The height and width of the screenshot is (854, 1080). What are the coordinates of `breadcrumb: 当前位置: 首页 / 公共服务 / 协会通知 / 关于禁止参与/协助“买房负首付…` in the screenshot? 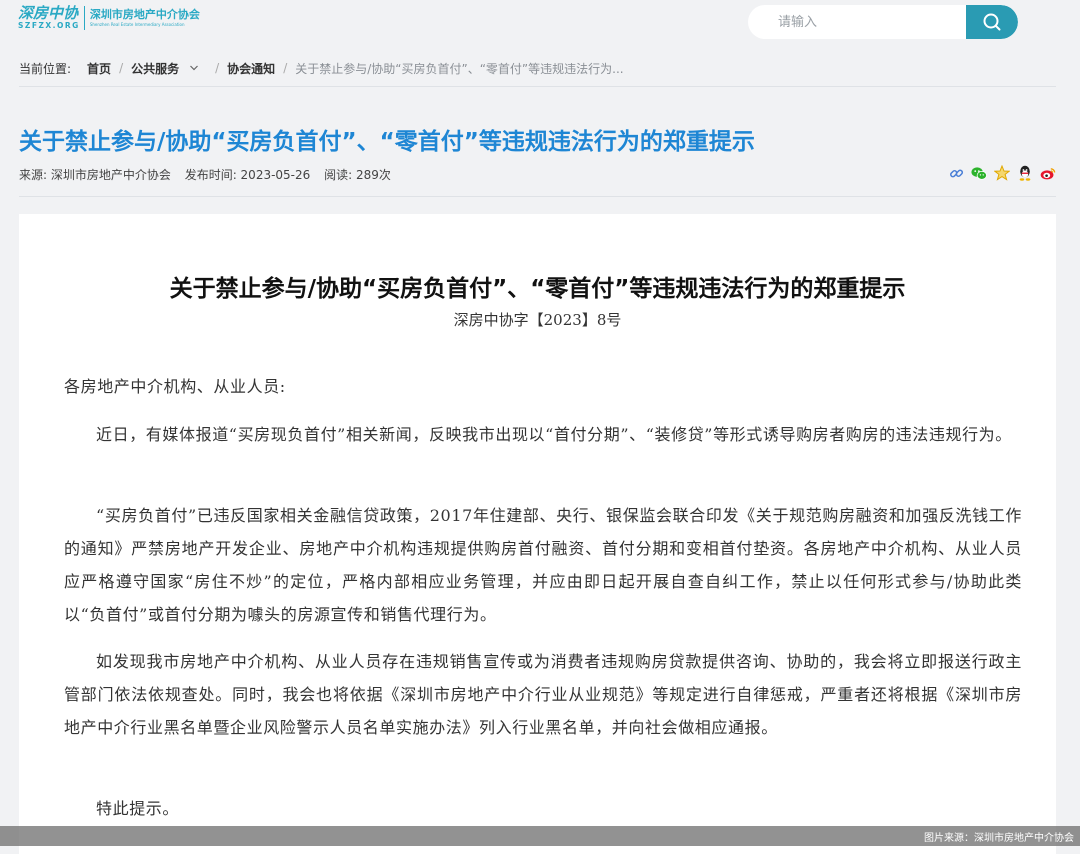 It's located at (321, 68).